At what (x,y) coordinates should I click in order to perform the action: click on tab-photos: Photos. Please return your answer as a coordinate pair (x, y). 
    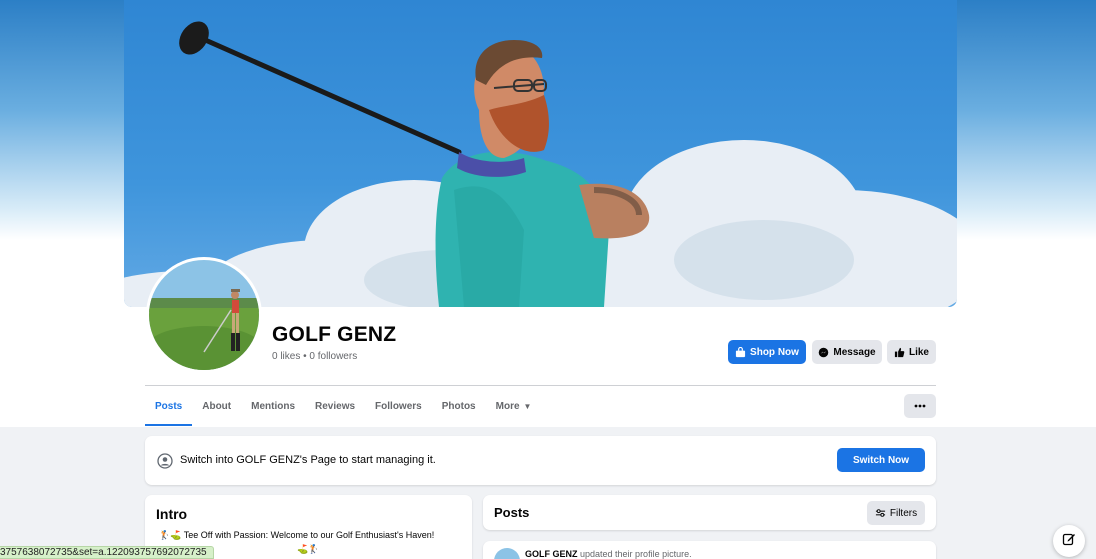
    Looking at the image, I should click on (459, 406).